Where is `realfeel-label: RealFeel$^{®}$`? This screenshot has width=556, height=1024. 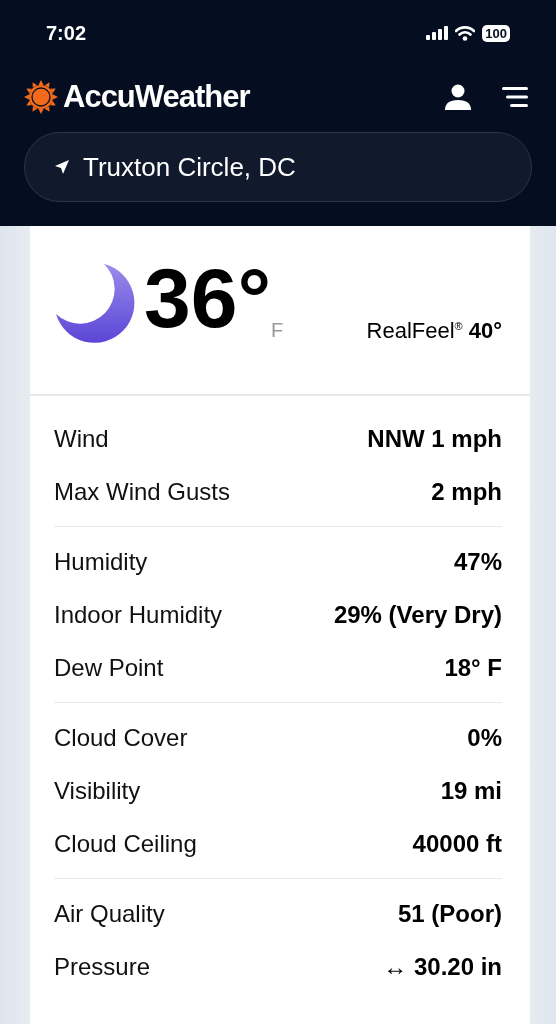
realfeel-label: RealFeel$^{®}$ is located at coordinates (414, 331).